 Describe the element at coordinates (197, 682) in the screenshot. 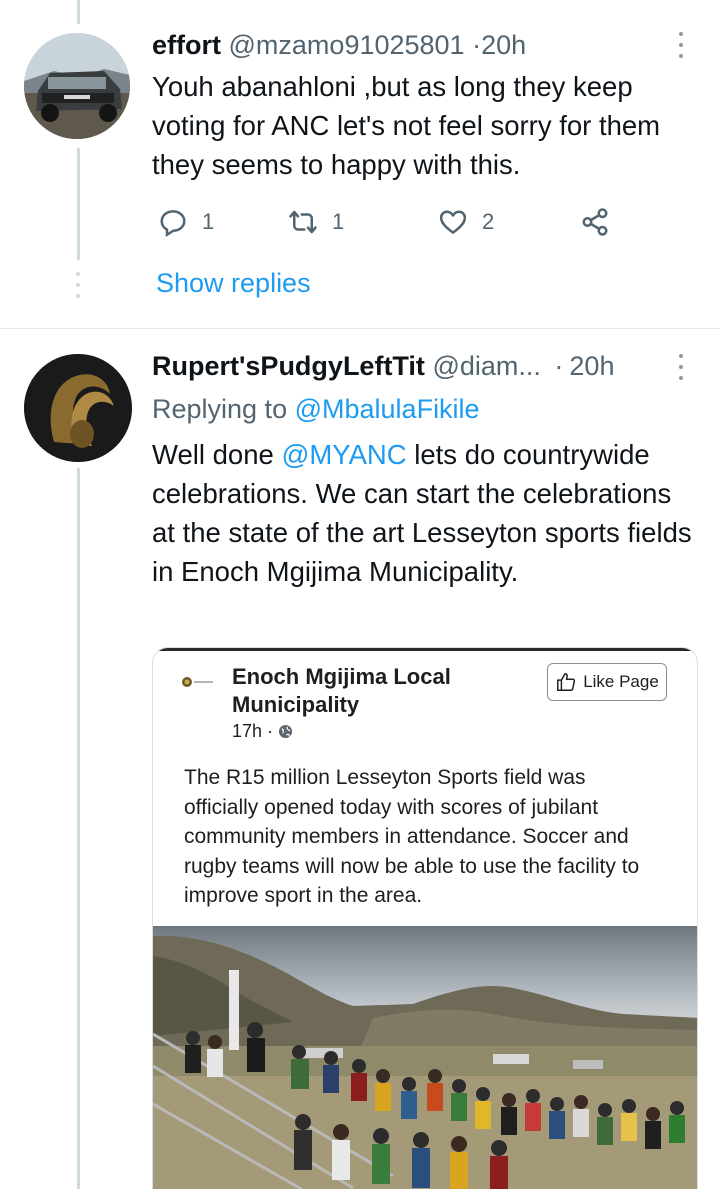

I see `municipality-logo-icon` at that location.